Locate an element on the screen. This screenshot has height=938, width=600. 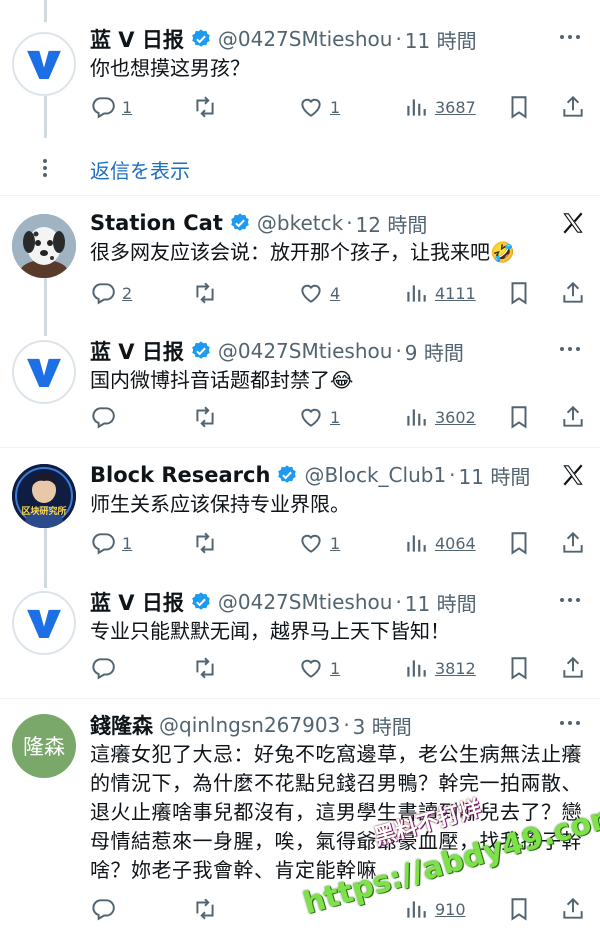
x-logo-icon is located at coordinates (573, 223).